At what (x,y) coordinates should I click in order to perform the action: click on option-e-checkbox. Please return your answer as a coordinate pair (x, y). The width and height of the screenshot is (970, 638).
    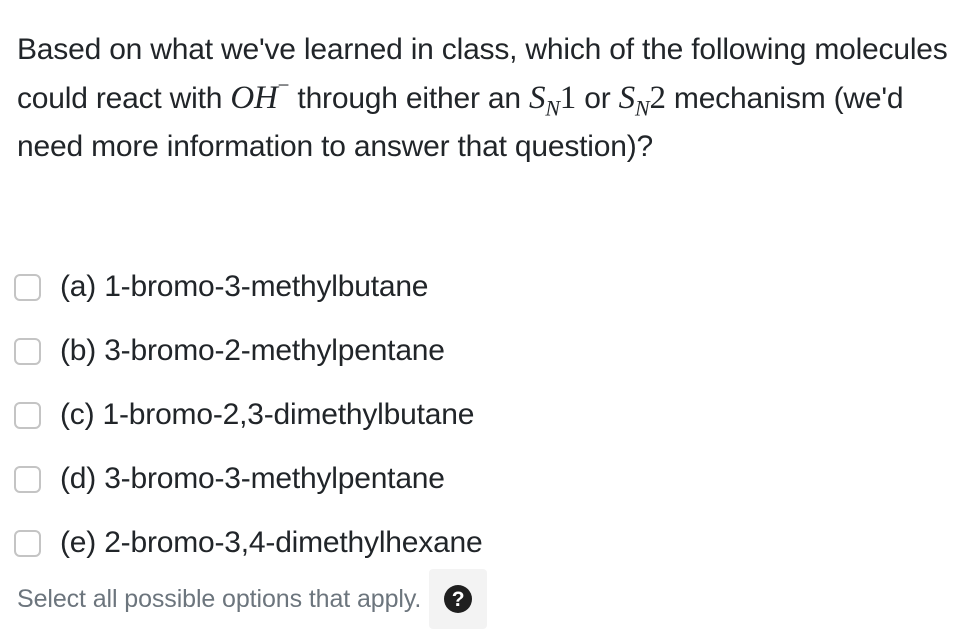
    Looking at the image, I should click on (27, 543).